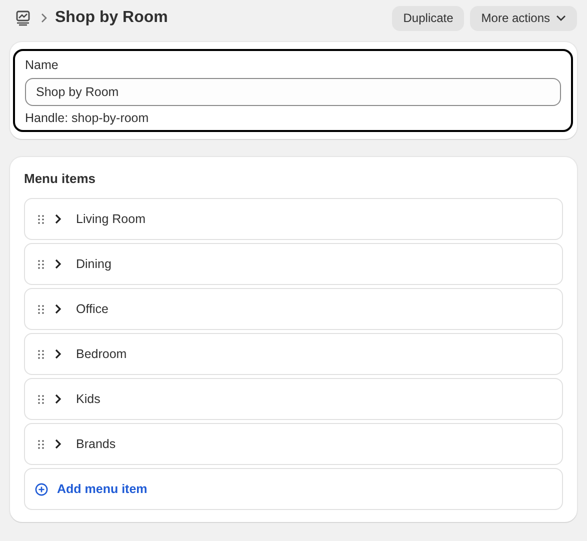 The width and height of the screenshot is (587, 541). I want to click on section-title: Menu items, so click(60, 178).